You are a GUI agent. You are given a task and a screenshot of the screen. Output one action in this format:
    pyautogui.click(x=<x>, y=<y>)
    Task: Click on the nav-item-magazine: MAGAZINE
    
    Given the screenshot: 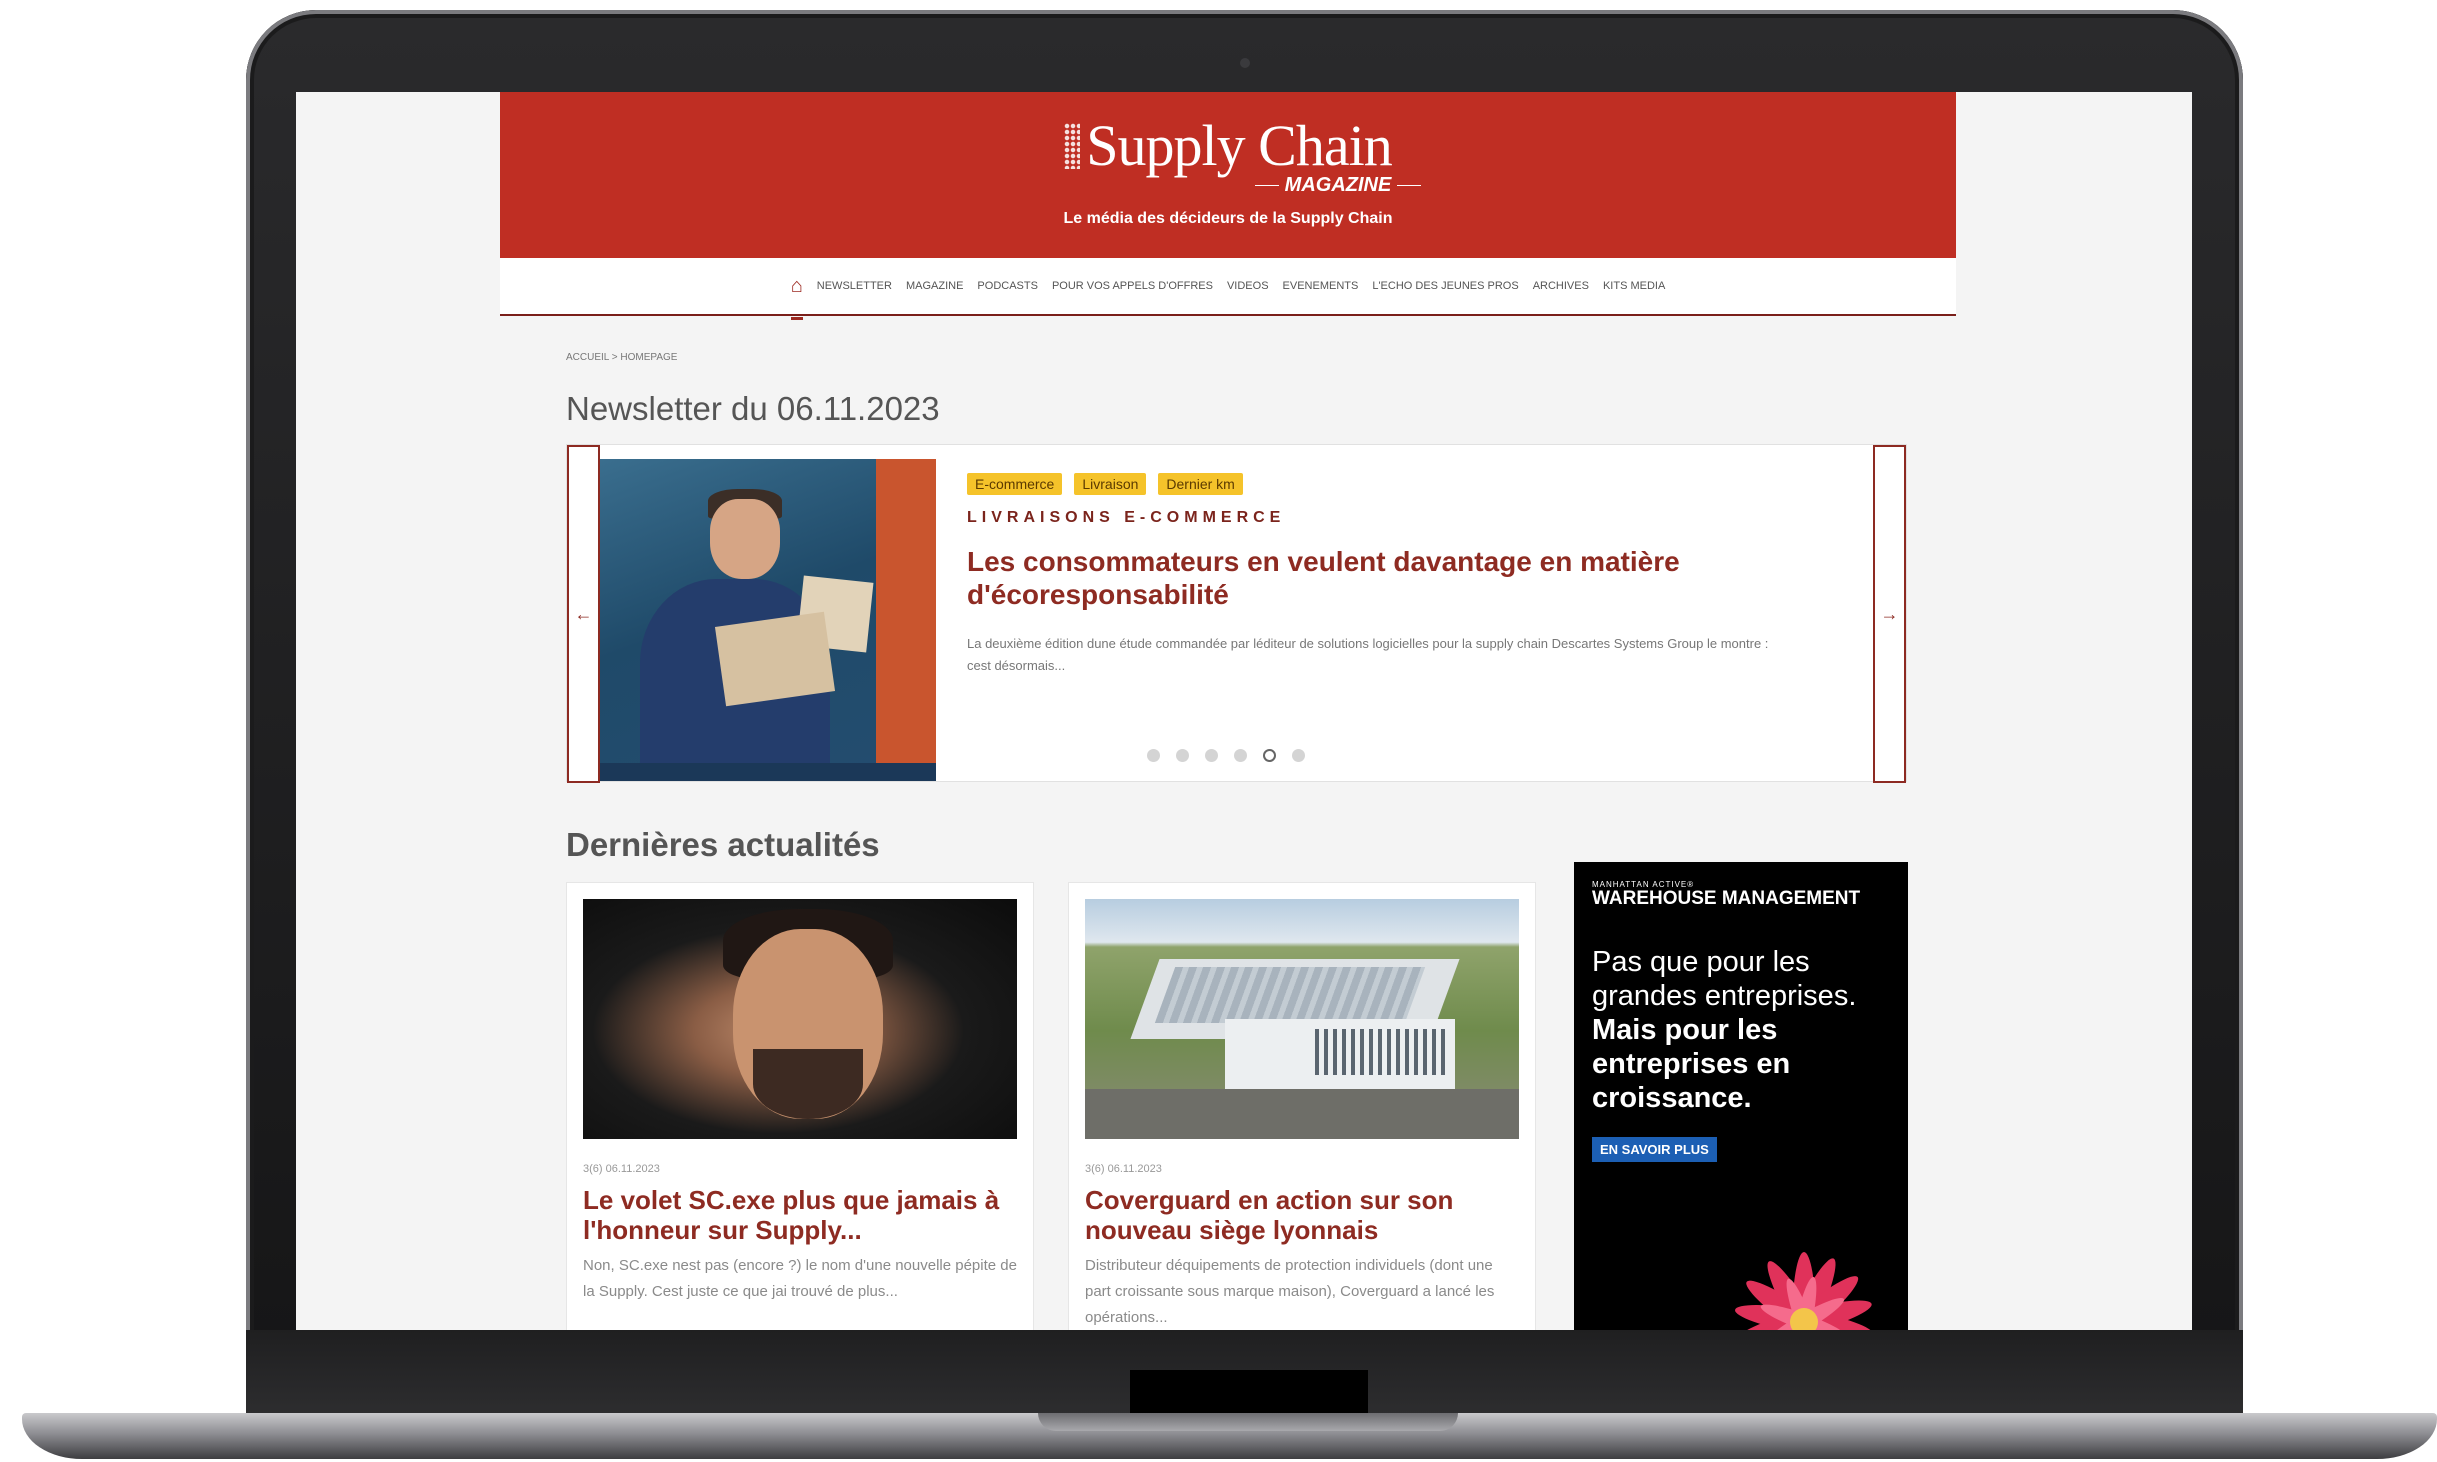 What is the action you would take?
    pyautogui.click(x=934, y=286)
    